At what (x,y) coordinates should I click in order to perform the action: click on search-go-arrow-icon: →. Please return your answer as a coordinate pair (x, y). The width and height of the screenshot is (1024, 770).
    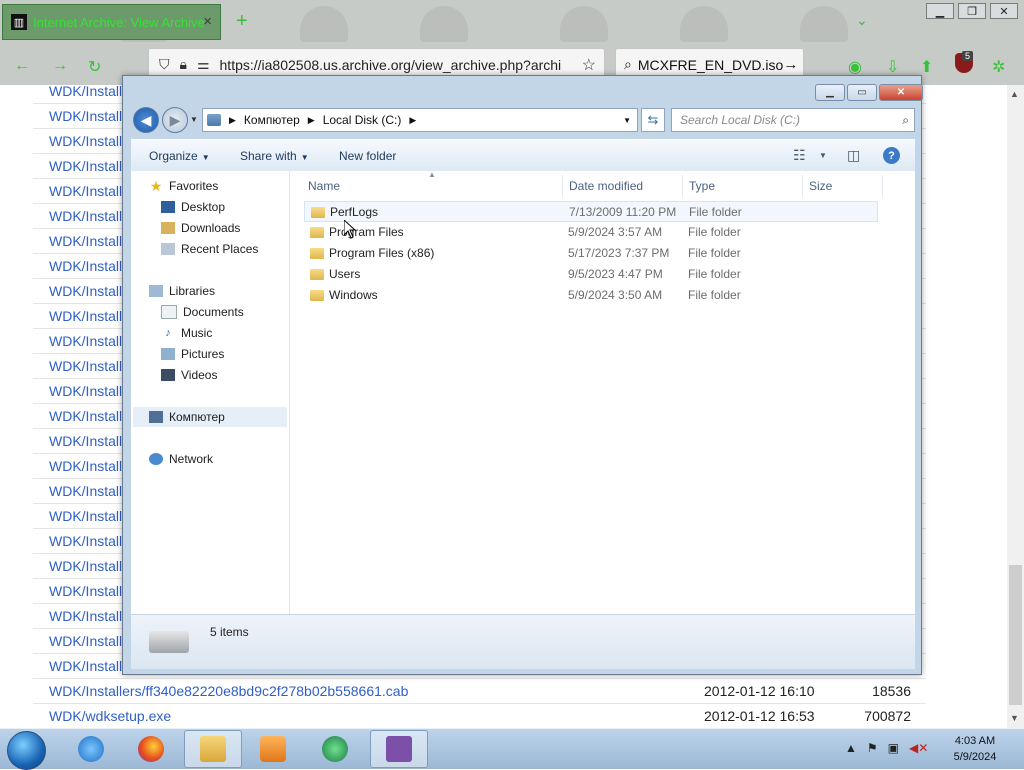
    Looking at the image, I should click on (790, 64).